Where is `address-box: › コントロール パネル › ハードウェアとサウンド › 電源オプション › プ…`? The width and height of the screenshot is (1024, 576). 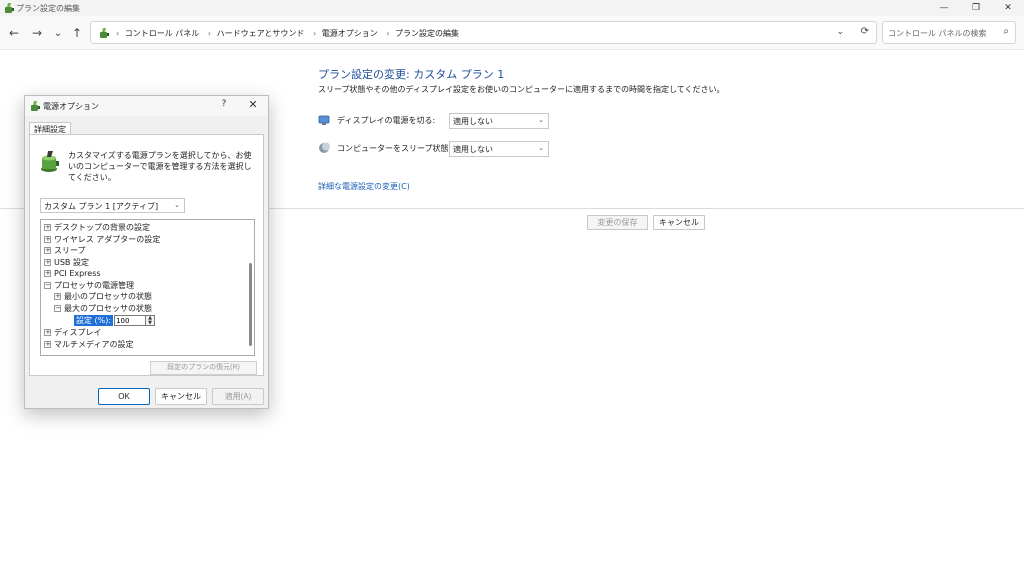
address-box: › コントロール パネル › ハードウェアとサウンド › 電源オプション › プ… is located at coordinates (483, 32).